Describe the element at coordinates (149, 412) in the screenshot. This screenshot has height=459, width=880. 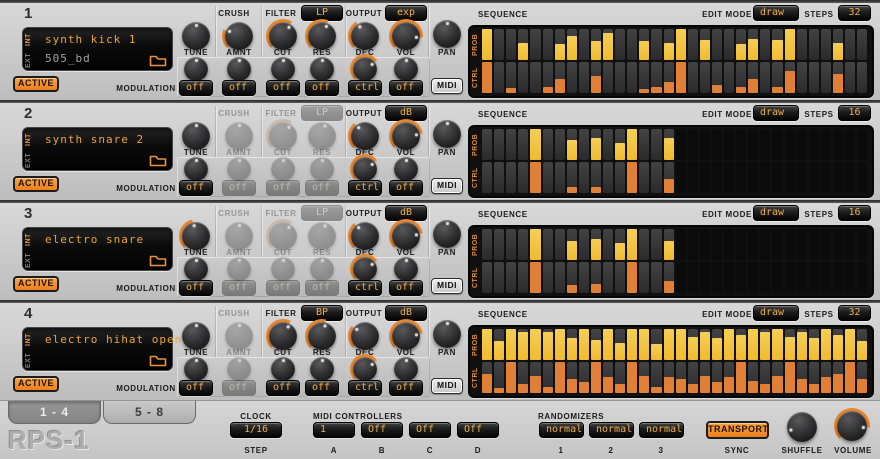
I see `tab-5-8: 5 - 8` at that location.